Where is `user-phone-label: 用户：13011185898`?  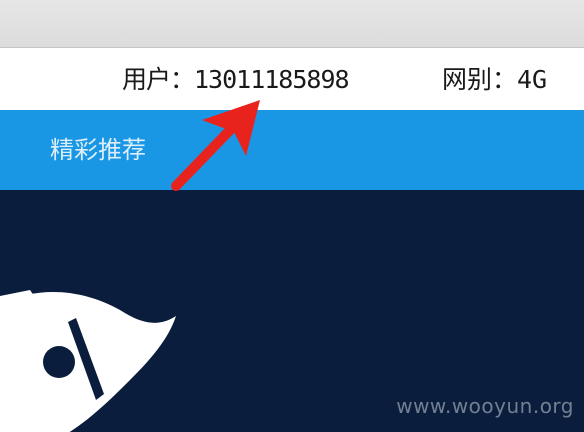 user-phone-label: 用户：13011185898 is located at coordinates (236, 79).